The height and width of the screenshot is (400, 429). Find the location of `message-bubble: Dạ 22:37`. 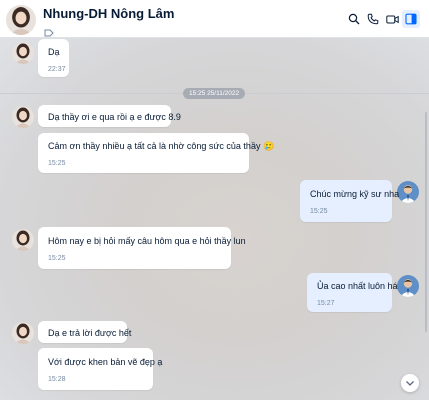

message-bubble: Dạ 22:37 is located at coordinates (53, 58).